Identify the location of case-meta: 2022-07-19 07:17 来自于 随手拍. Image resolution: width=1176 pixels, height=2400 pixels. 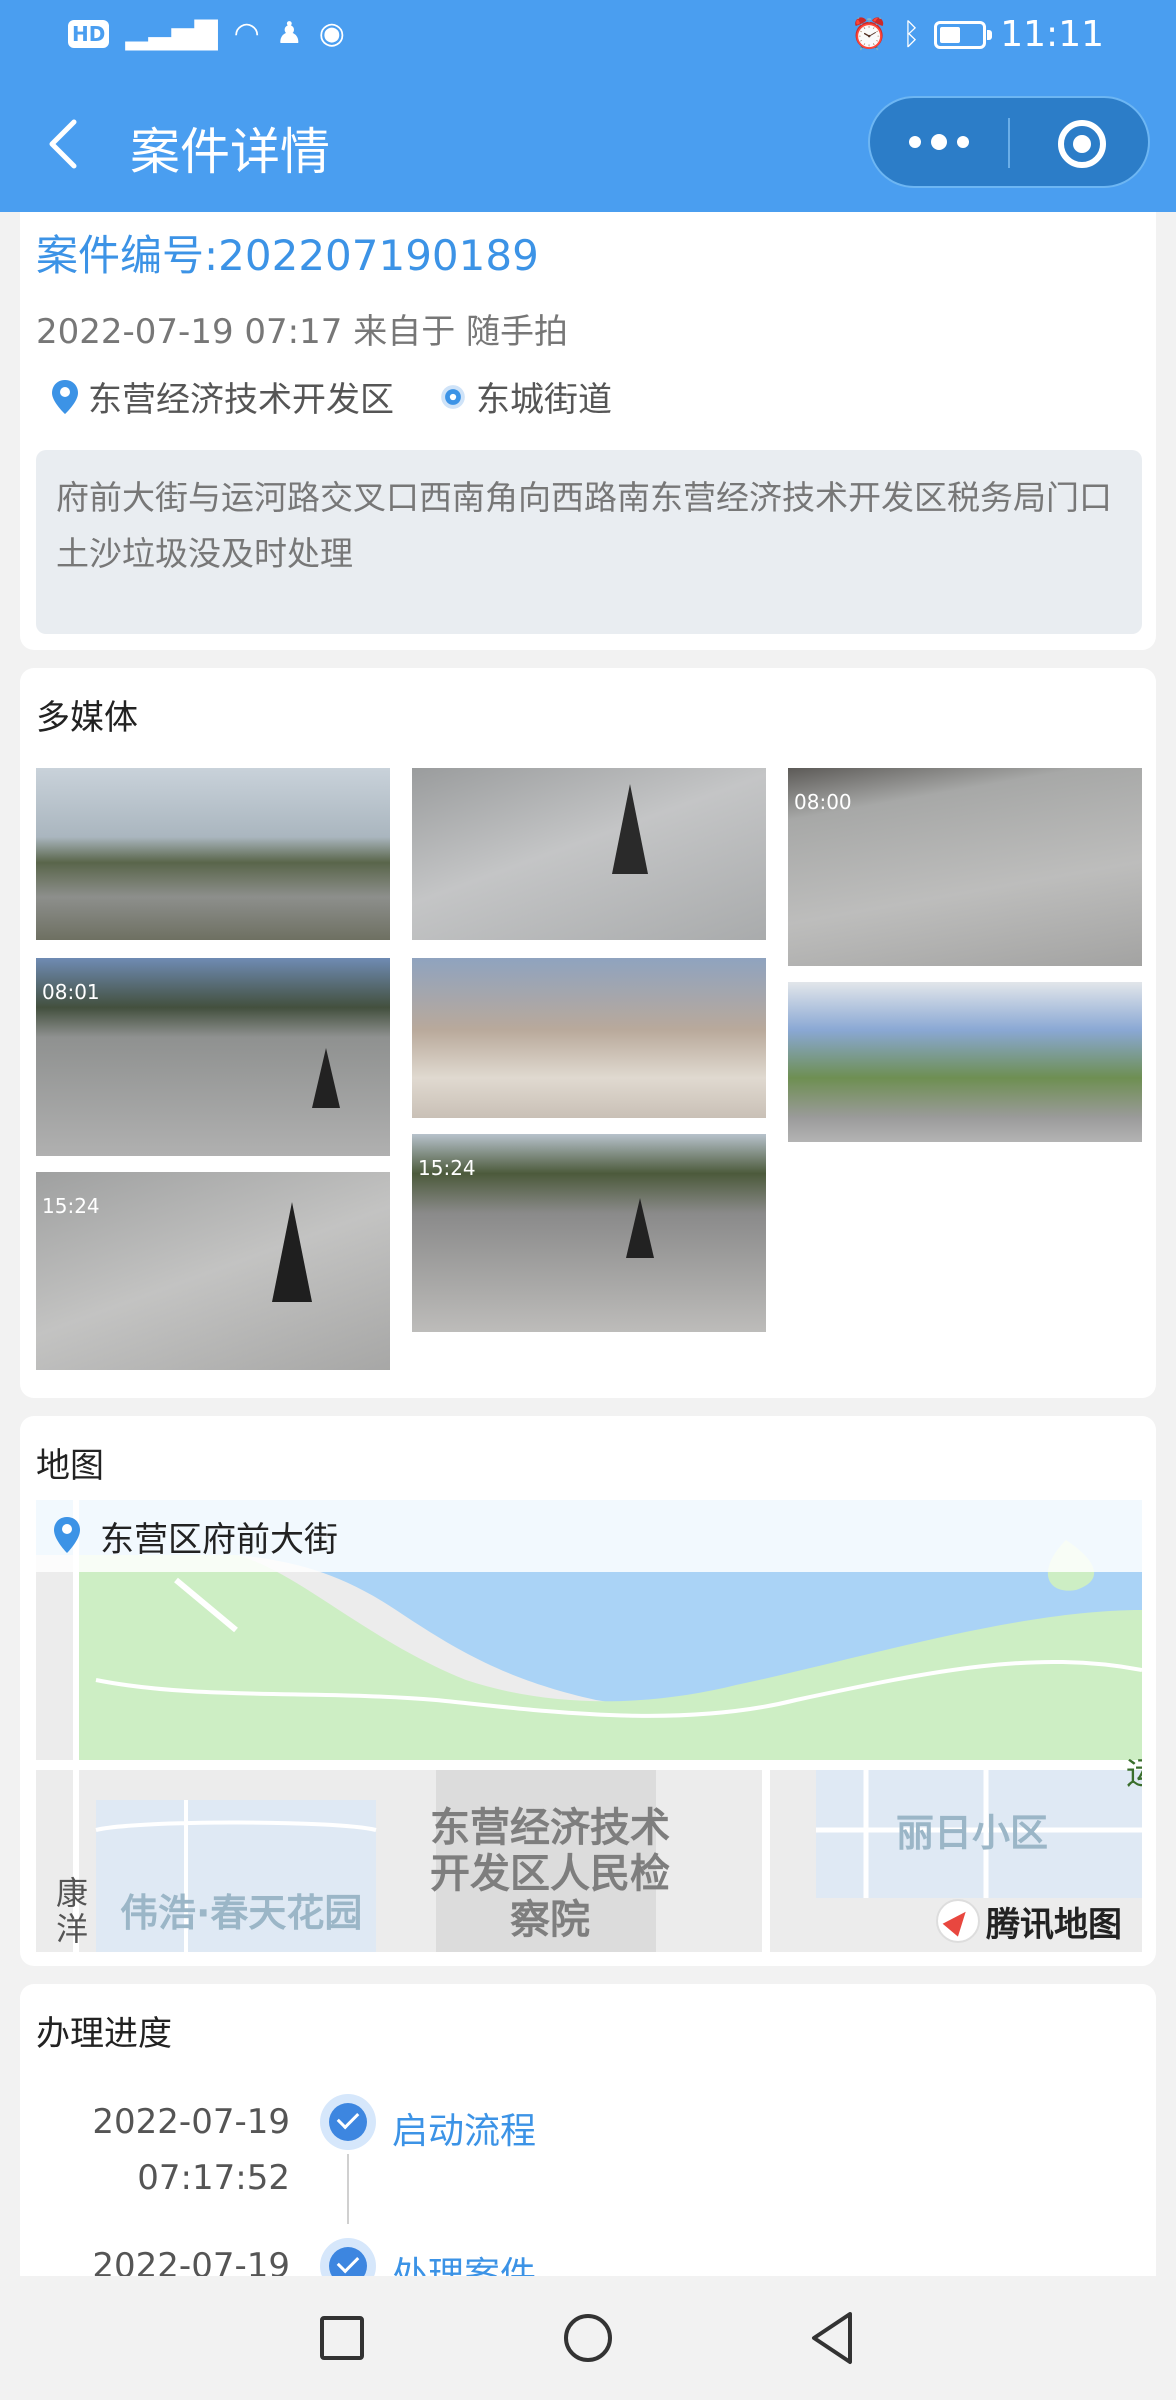
(302, 332).